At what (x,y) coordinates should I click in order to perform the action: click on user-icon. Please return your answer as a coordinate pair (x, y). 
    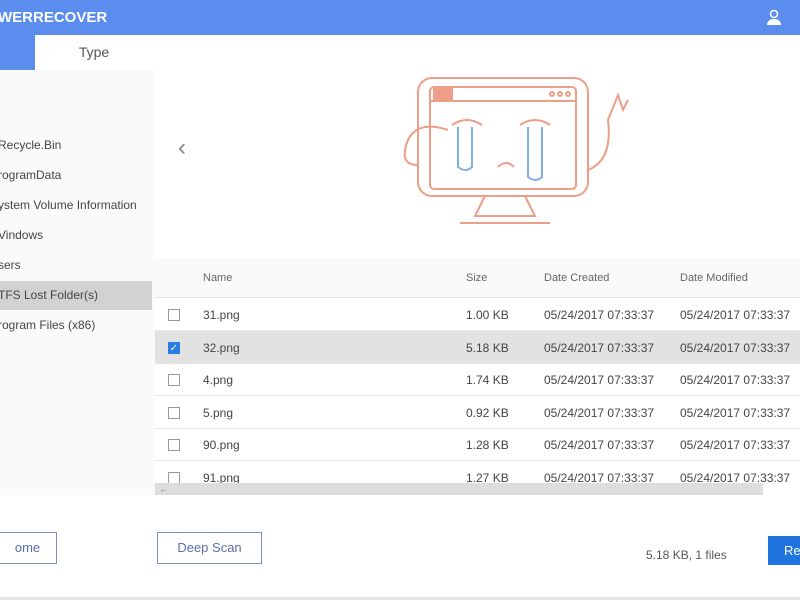
    Looking at the image, I should click on (774, 17).